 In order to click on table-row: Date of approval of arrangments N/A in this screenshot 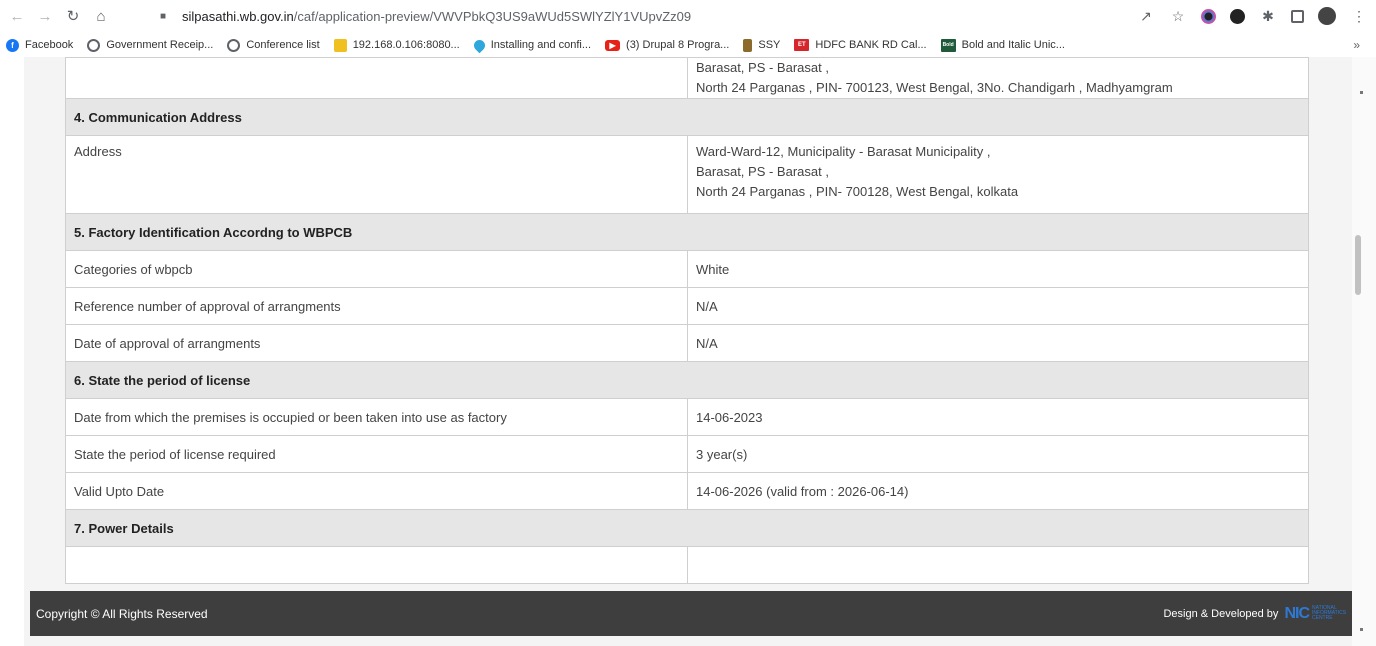, I will do `click(687, 343)`.